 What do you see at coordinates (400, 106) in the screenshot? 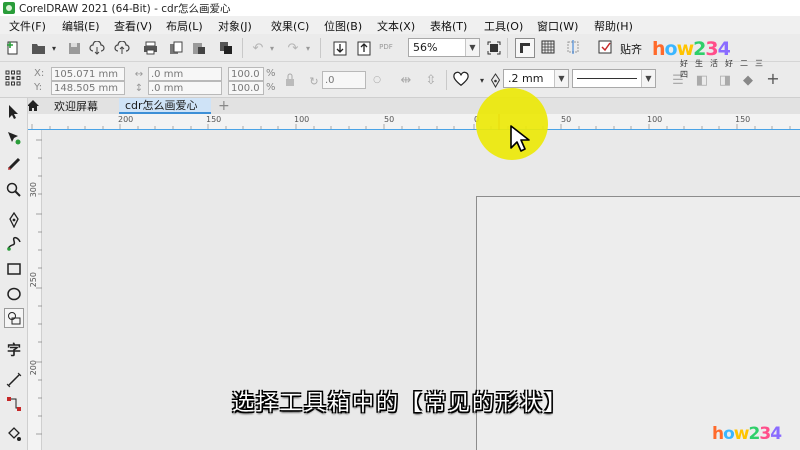
I see `document-tabs: 欢迎屏幕 cdr怎么画爱心 +` at bounding box center [400, 106].